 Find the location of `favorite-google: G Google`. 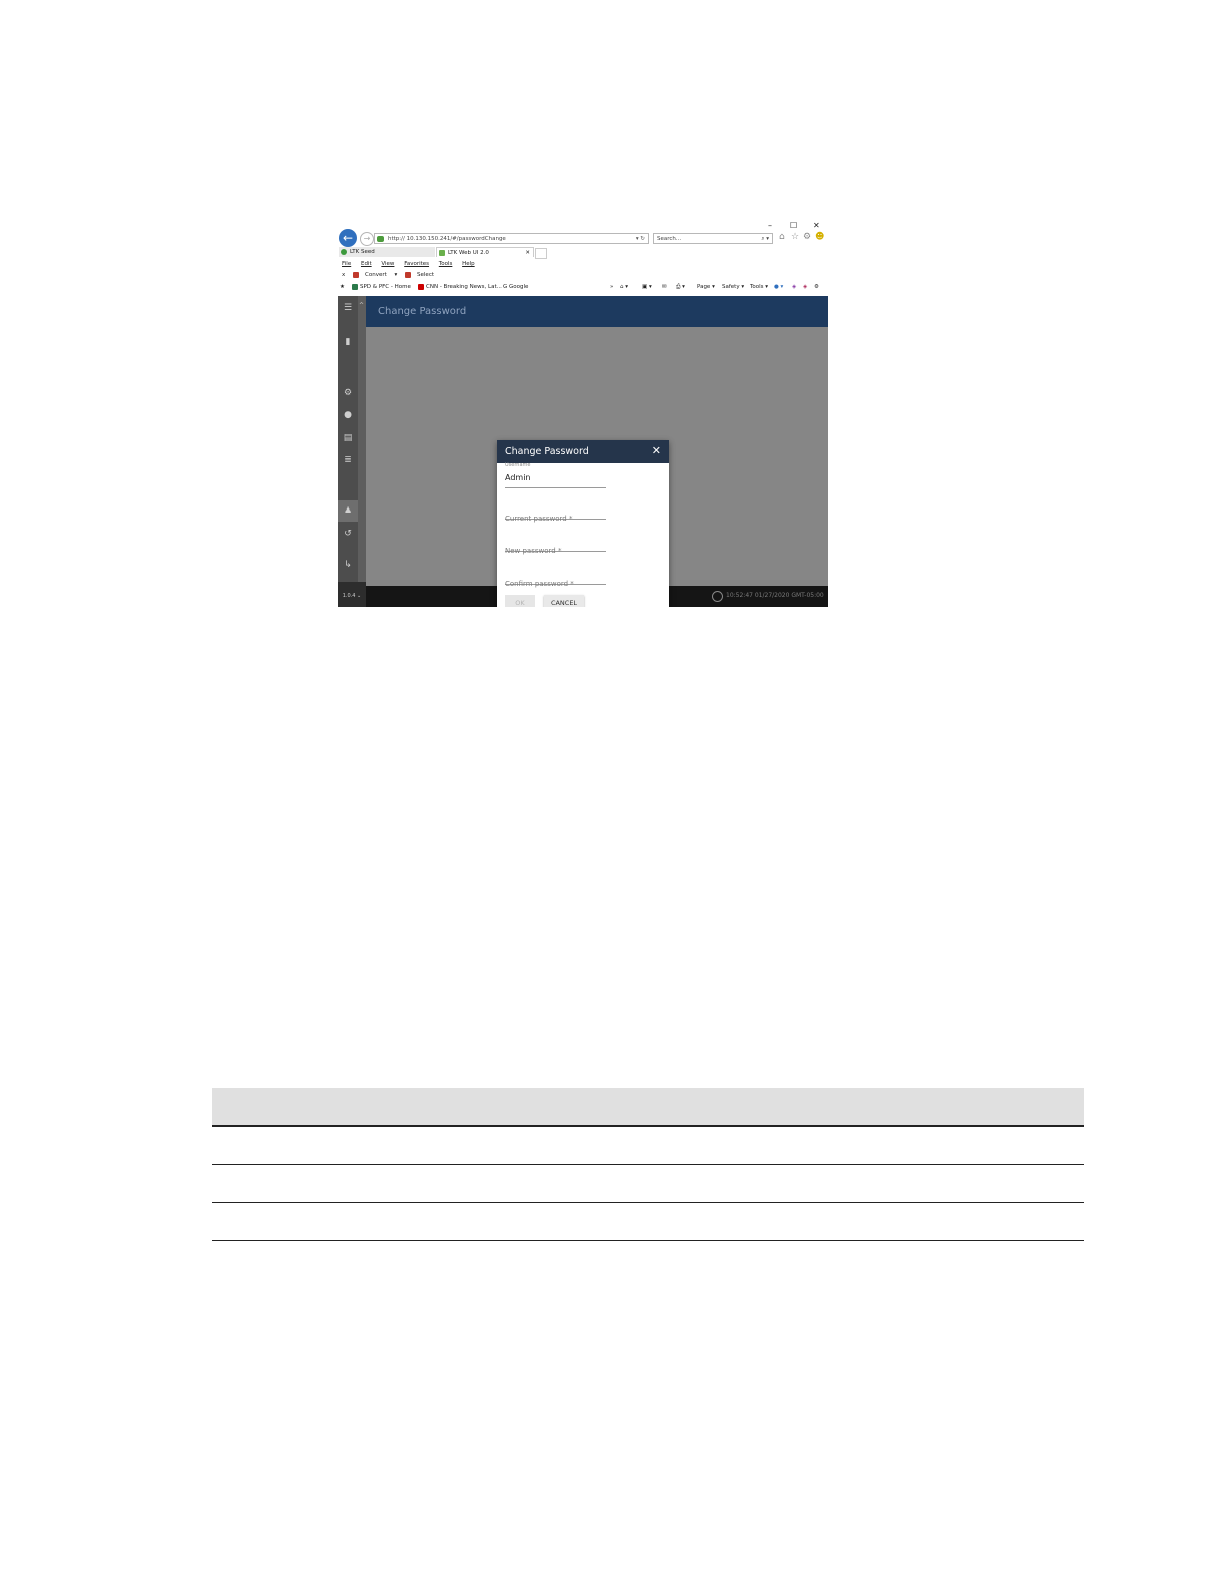

favorite-google: G Google is located at coordinates (515, 287).